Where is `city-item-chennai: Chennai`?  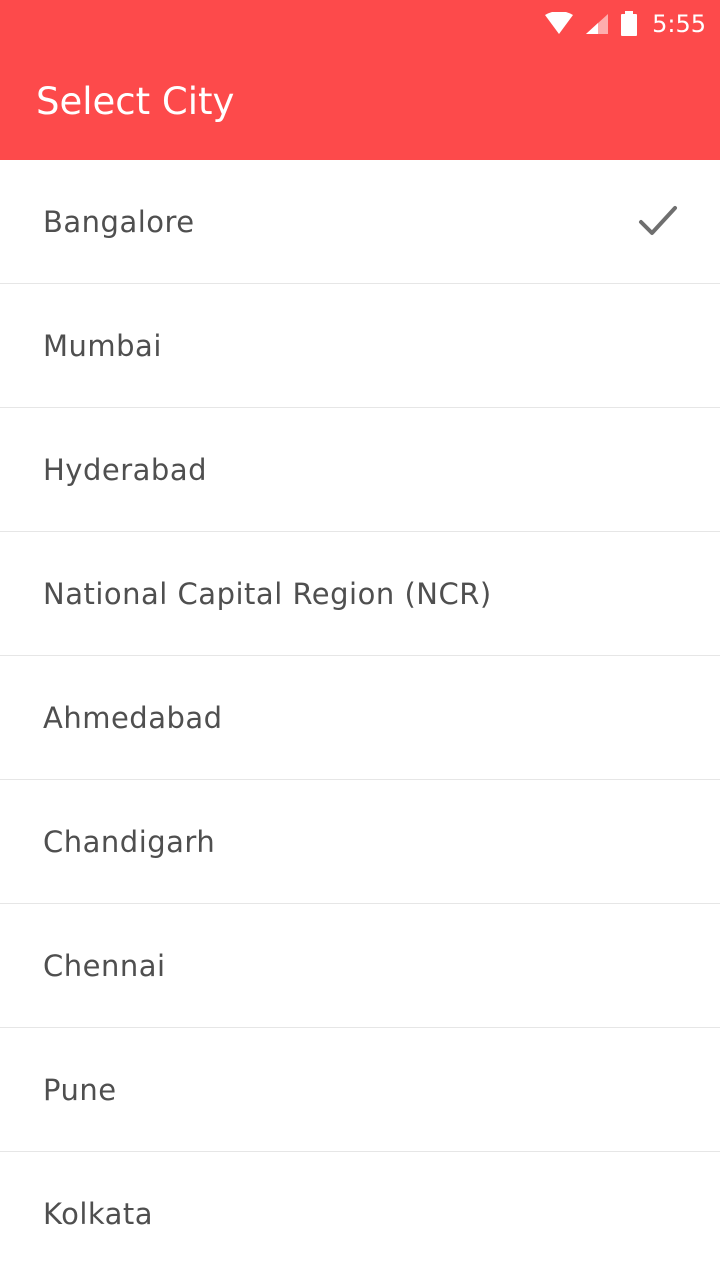
city-item-chennai: Chennai is located at coordinates (360, 966).